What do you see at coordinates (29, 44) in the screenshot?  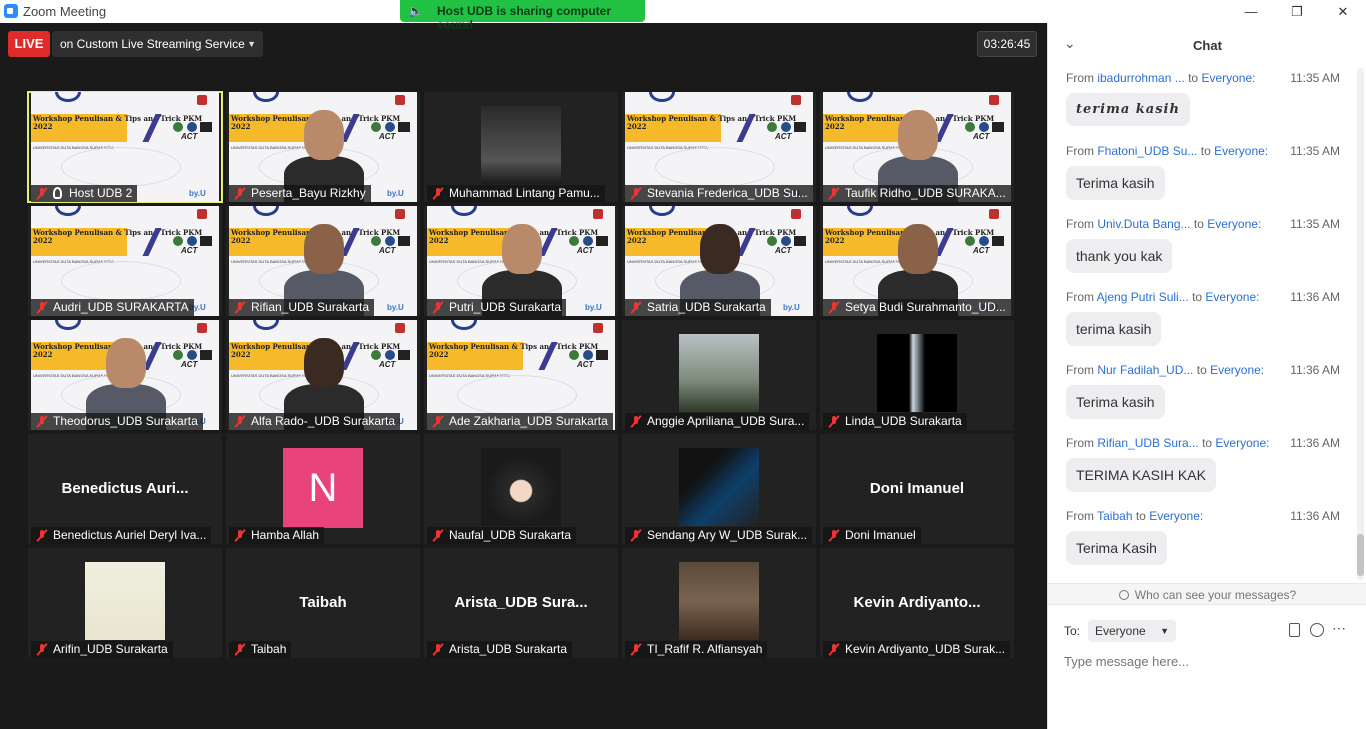 I see `live-indicator: LIVE` at bounding box center [29, 44].